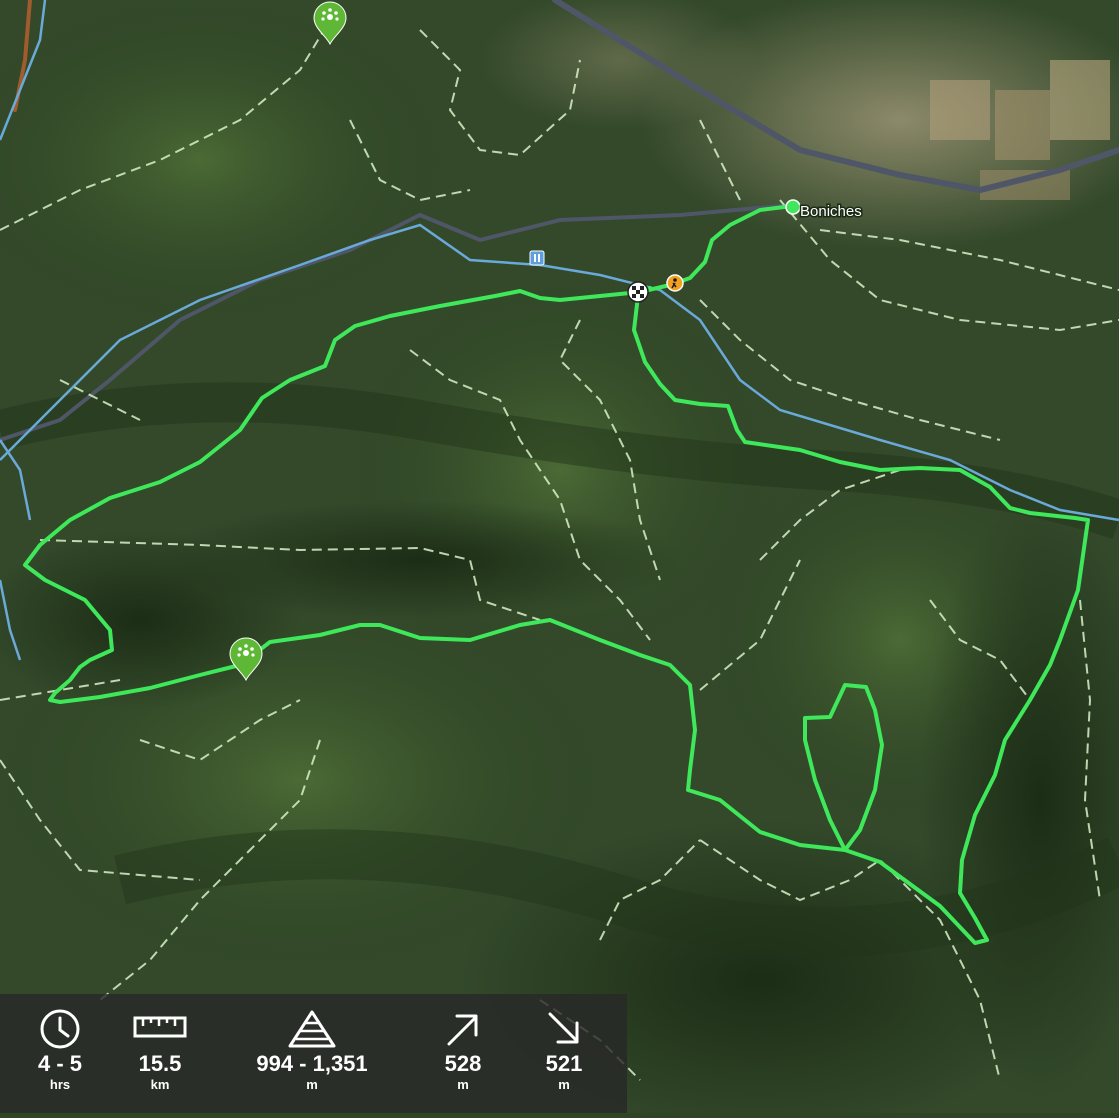 This screenshot has height=1118, width=1119. I want to click on descent-stat: 521 m, so click(564, 1053).